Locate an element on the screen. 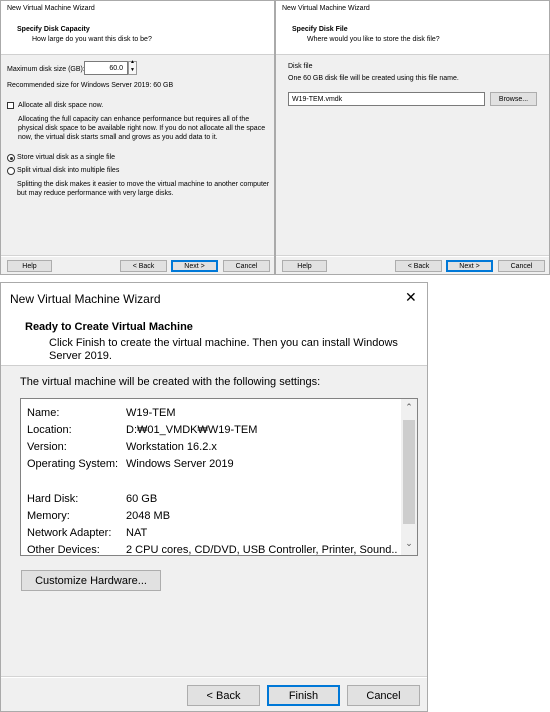 Image resolution: width=550 pixels, height=712 pixels. single-file-radio is located at coordinates (11, 158).